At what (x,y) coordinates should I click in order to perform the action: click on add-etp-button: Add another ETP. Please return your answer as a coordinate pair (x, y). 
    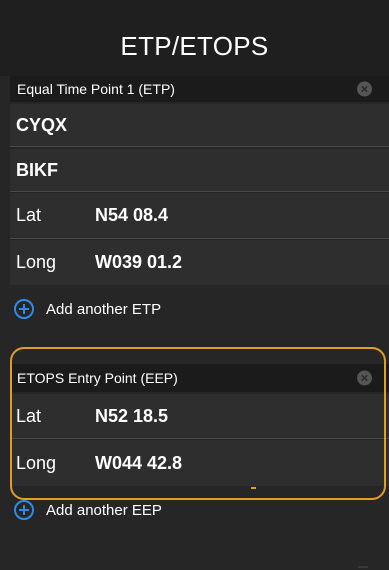
    Looking at the image, I should click on (87, 309).